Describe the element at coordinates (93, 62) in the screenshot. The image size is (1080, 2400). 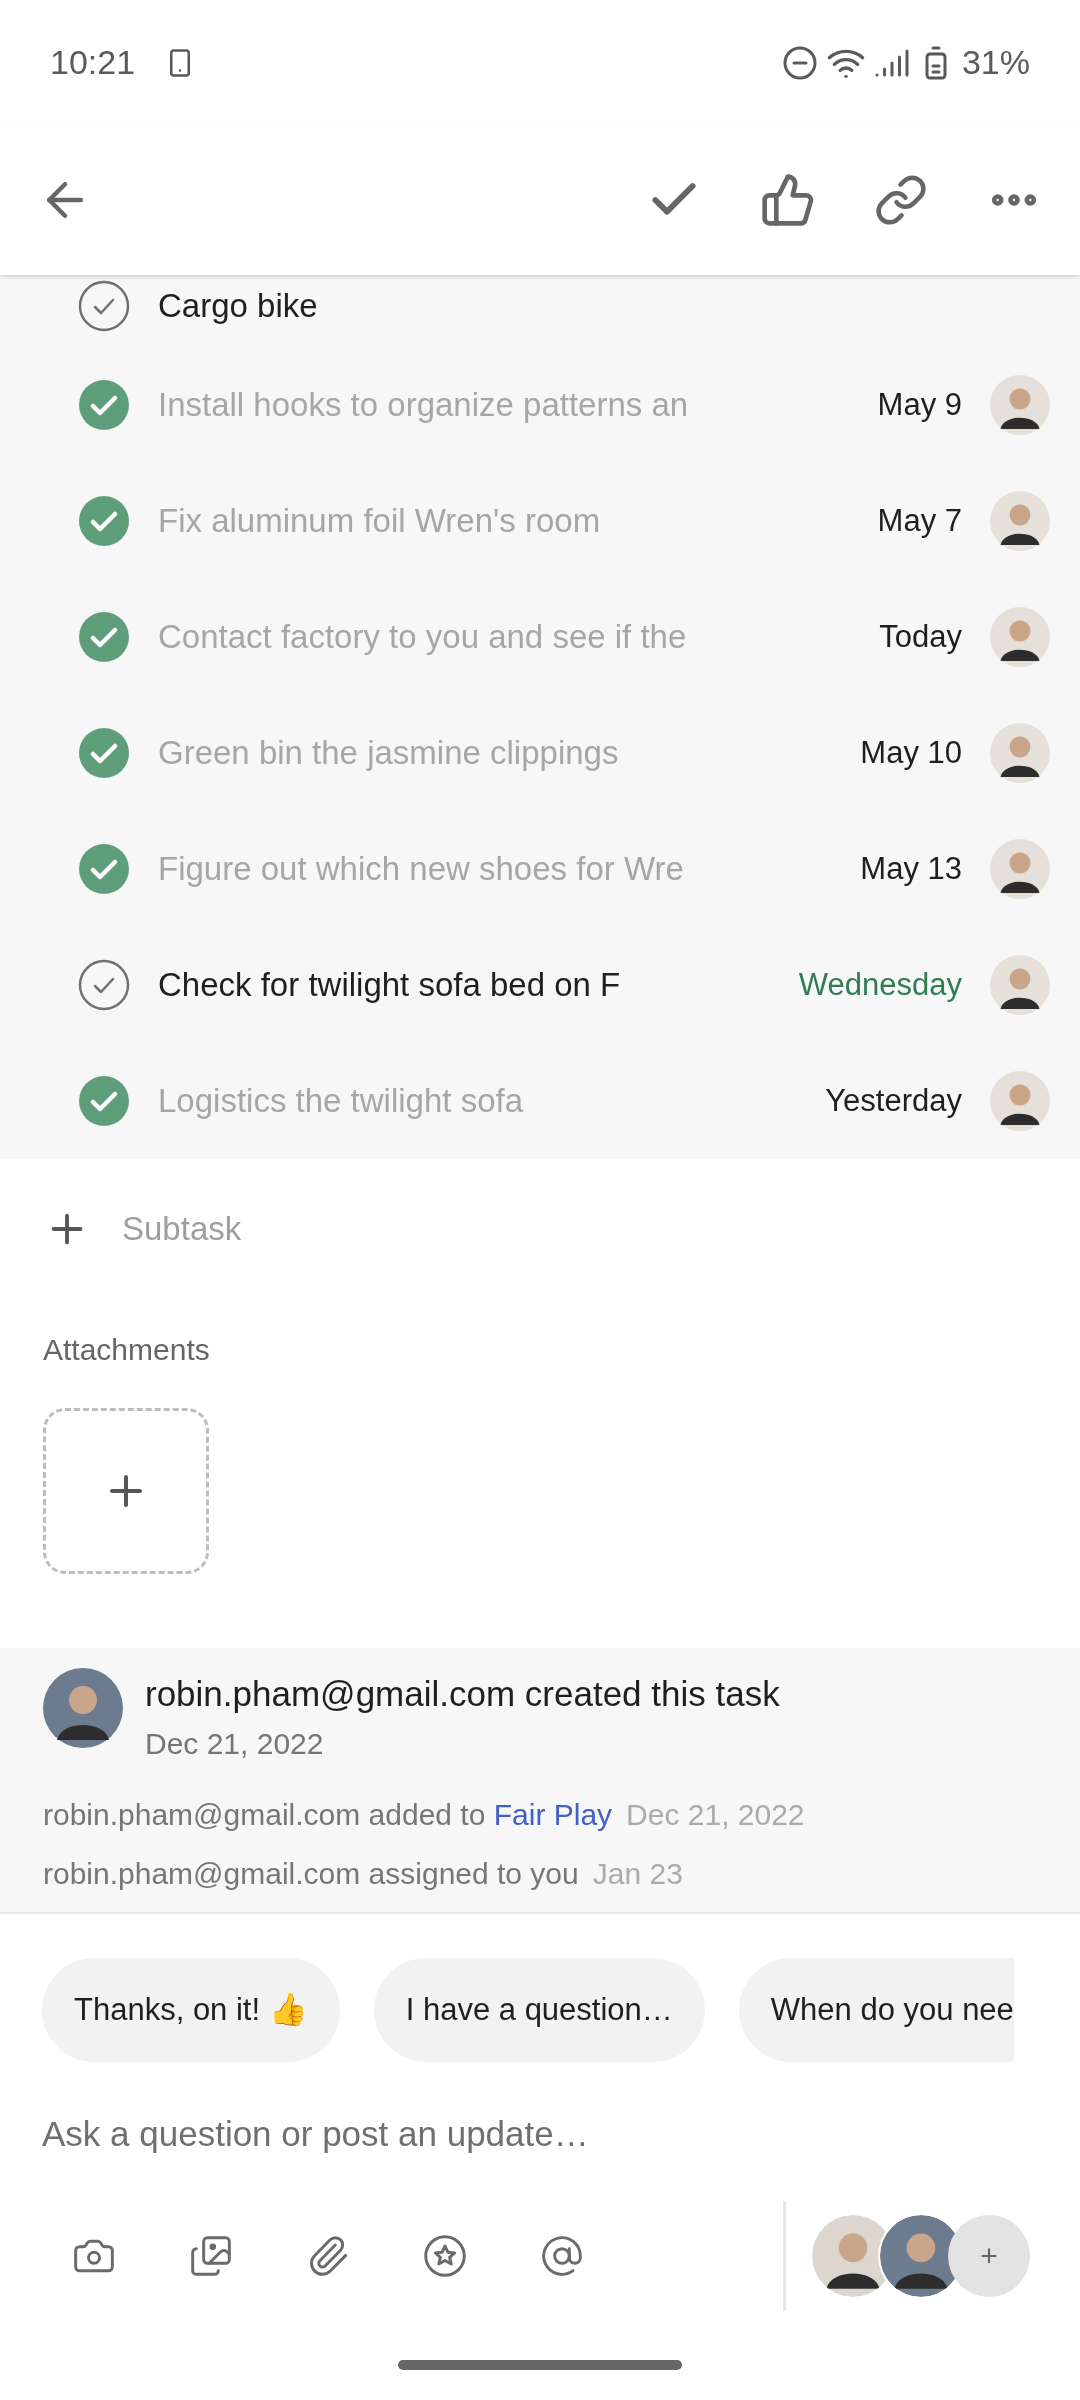
I see `clock-time: 10:21` at that location.